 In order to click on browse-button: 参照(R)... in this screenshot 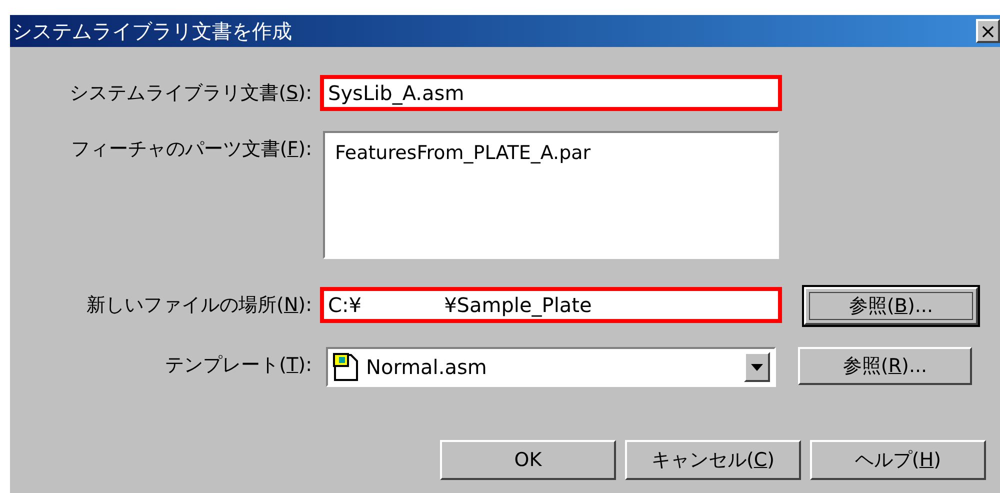, I will do `click(885, 366)`.